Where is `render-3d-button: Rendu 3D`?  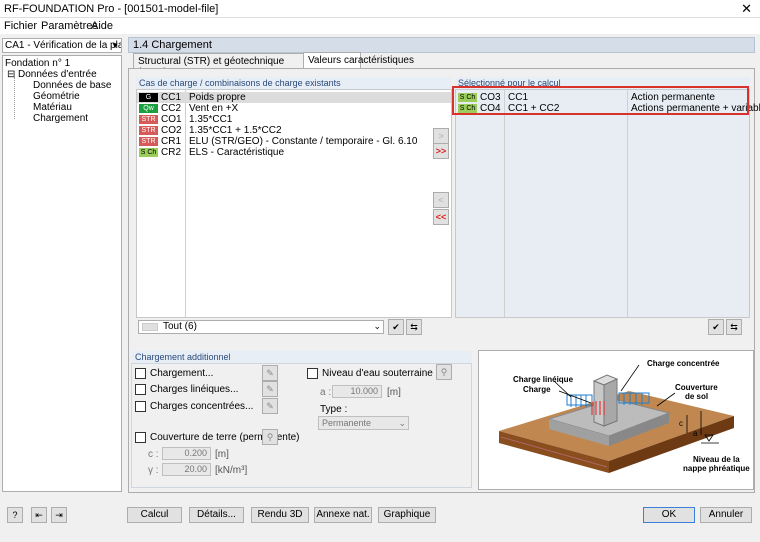 render-3d-button: Rendu 3D is located at coordinates (280, 515).